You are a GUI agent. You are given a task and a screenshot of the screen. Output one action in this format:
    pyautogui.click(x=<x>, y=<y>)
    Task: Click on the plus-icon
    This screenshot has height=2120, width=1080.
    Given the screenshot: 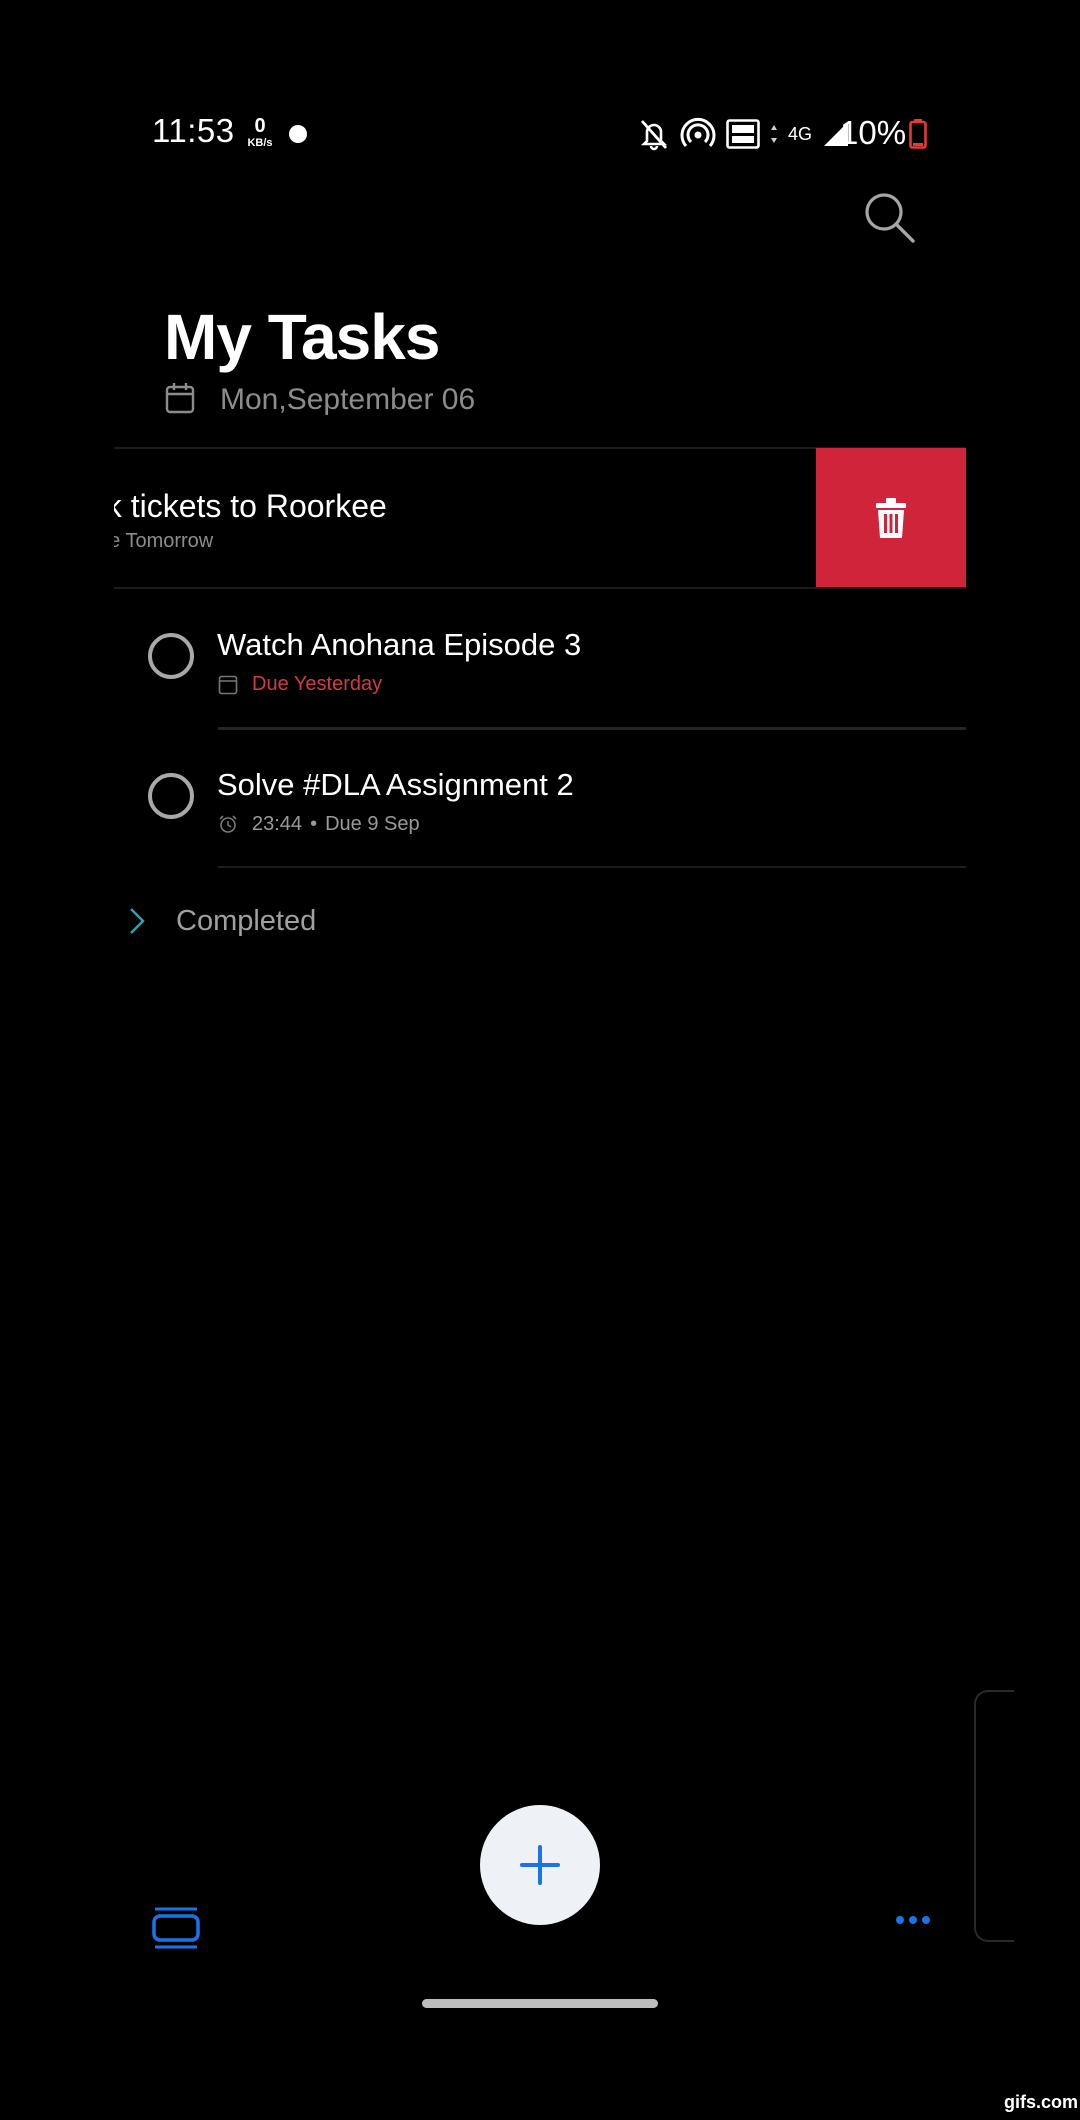 What is the action you would take?
    pyautogui.click(x=540, y=1865)
    